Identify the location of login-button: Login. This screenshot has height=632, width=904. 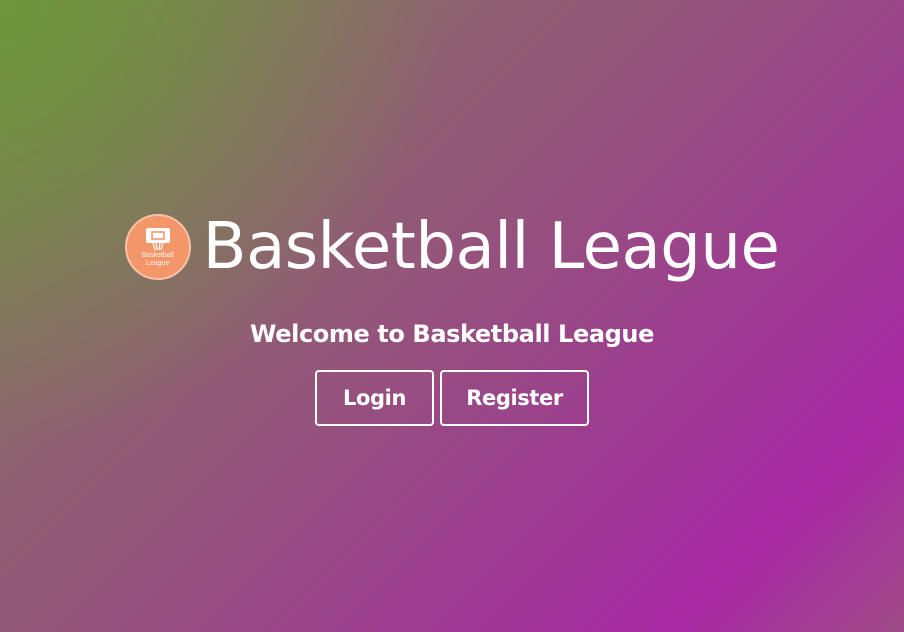
(374, 398).